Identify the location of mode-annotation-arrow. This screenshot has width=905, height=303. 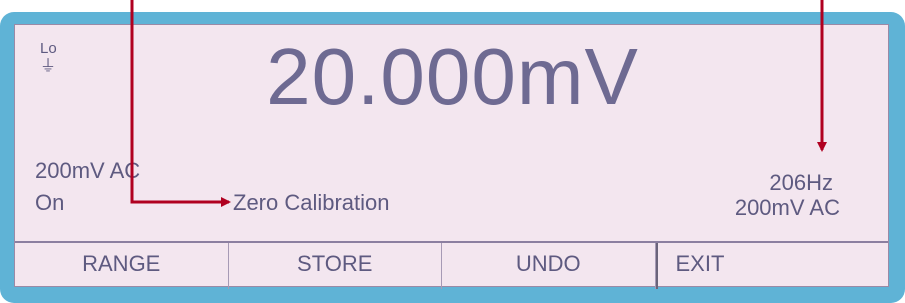
(180, 103).